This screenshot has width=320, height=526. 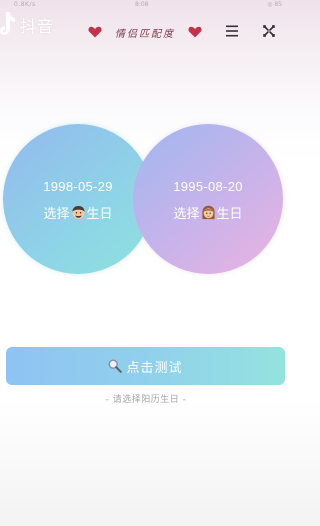 What do you see at coordinates (78, 186) in the screenshot?
I see `male-birthday-date: 1998-05-29` at bounding box center [78, 186].